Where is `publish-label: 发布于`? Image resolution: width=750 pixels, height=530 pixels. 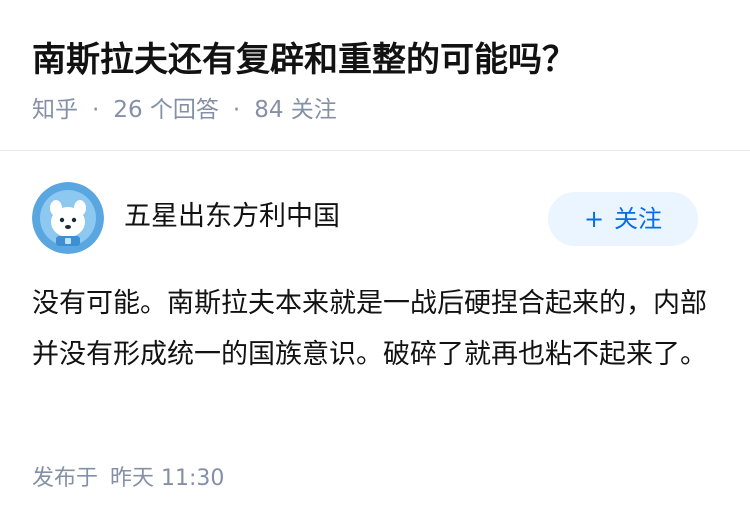 publish-label: 发布于 is located at coordinates (65, 478).